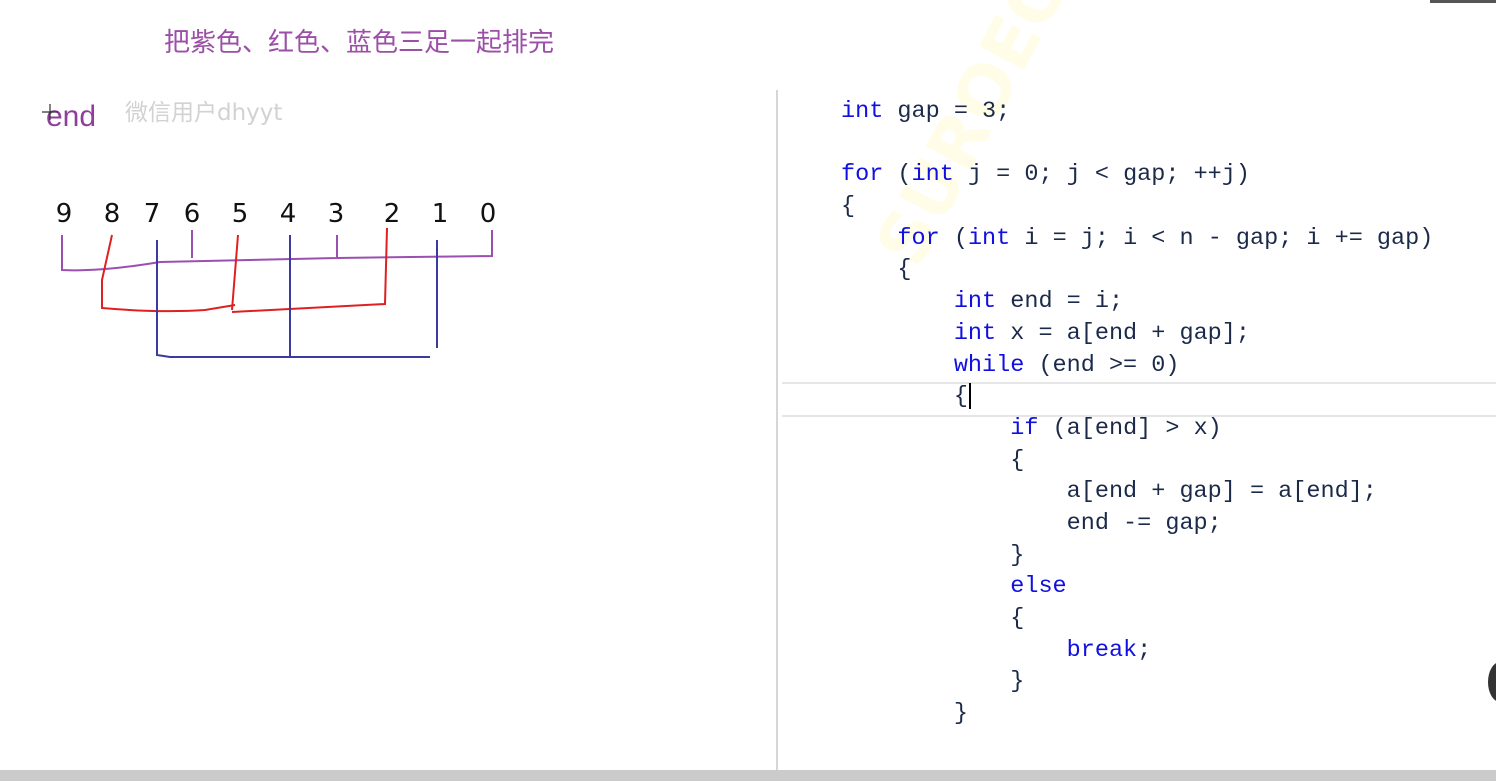 The image size is (1496, 781). I want to click on crosshair-cursor-icon, so click(50, 112).